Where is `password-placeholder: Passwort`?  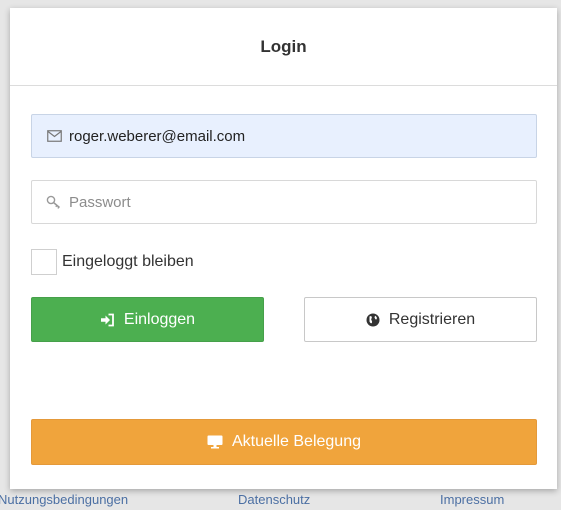 password-placeholder: Passwort is located at coordinates (100, 202).